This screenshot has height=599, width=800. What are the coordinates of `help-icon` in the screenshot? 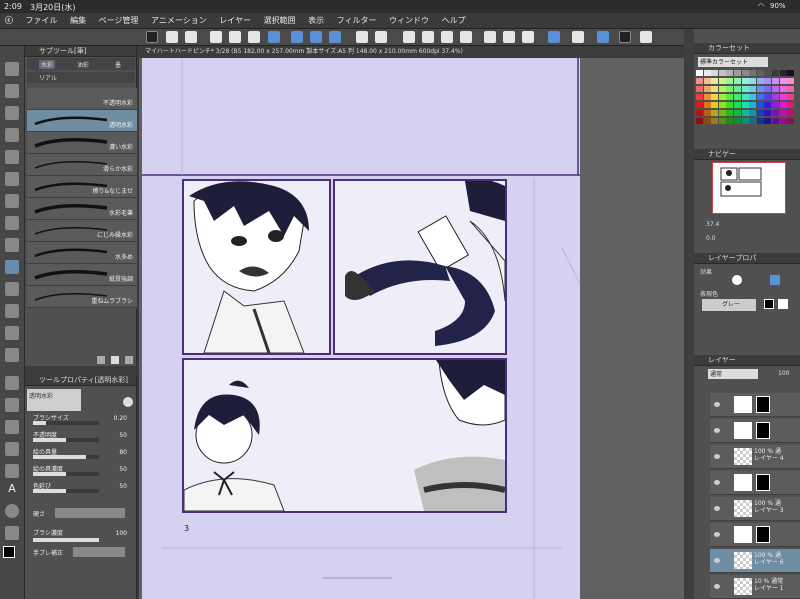 It's located at (646, 37).